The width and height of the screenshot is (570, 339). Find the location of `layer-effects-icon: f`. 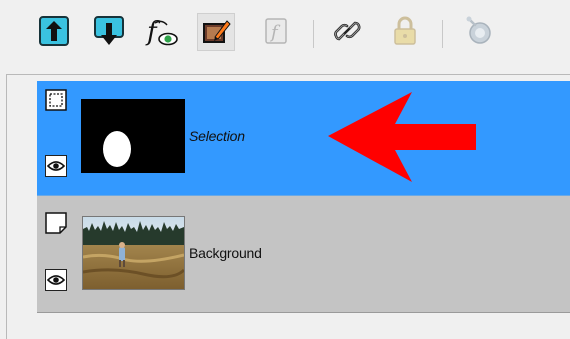

layer-effects-icon: f is located at coordinates (161, 32).